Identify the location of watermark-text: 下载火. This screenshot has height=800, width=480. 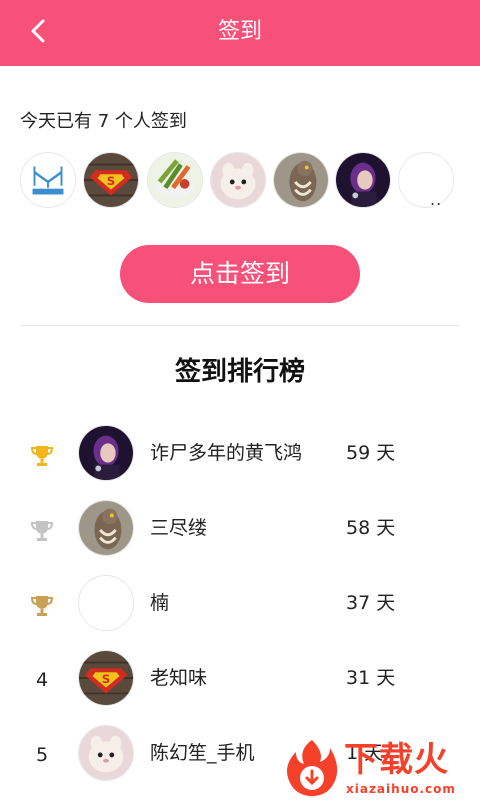
(396, 760).